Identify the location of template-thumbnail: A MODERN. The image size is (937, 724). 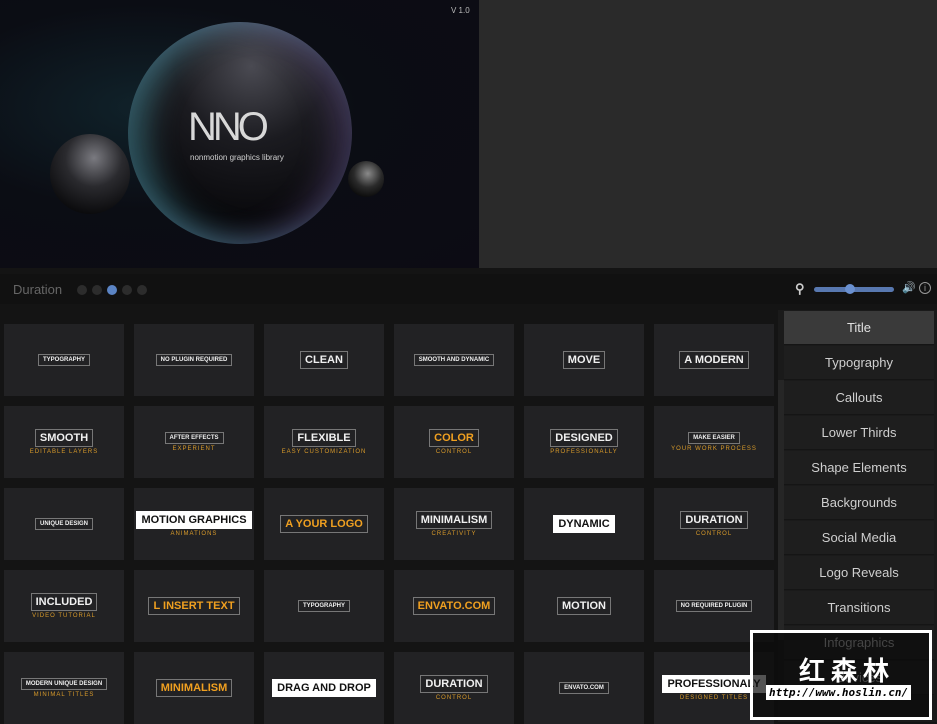
(714, 360).